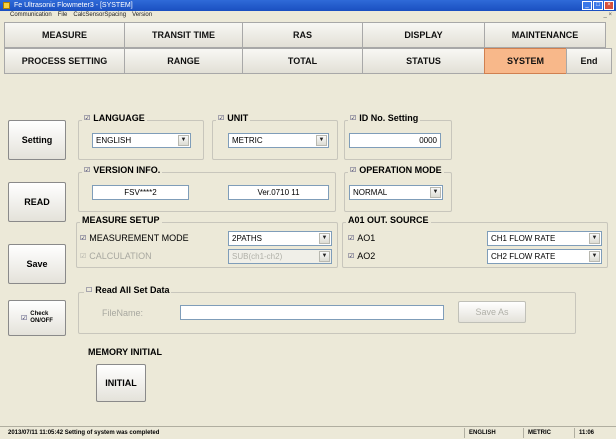 This screenshot has height=439, width=616. What do you see at coordinates (278, 192) in the screenshot?
I see `version-number-field: Ver.0710 11` at bounding box center [278, 192].